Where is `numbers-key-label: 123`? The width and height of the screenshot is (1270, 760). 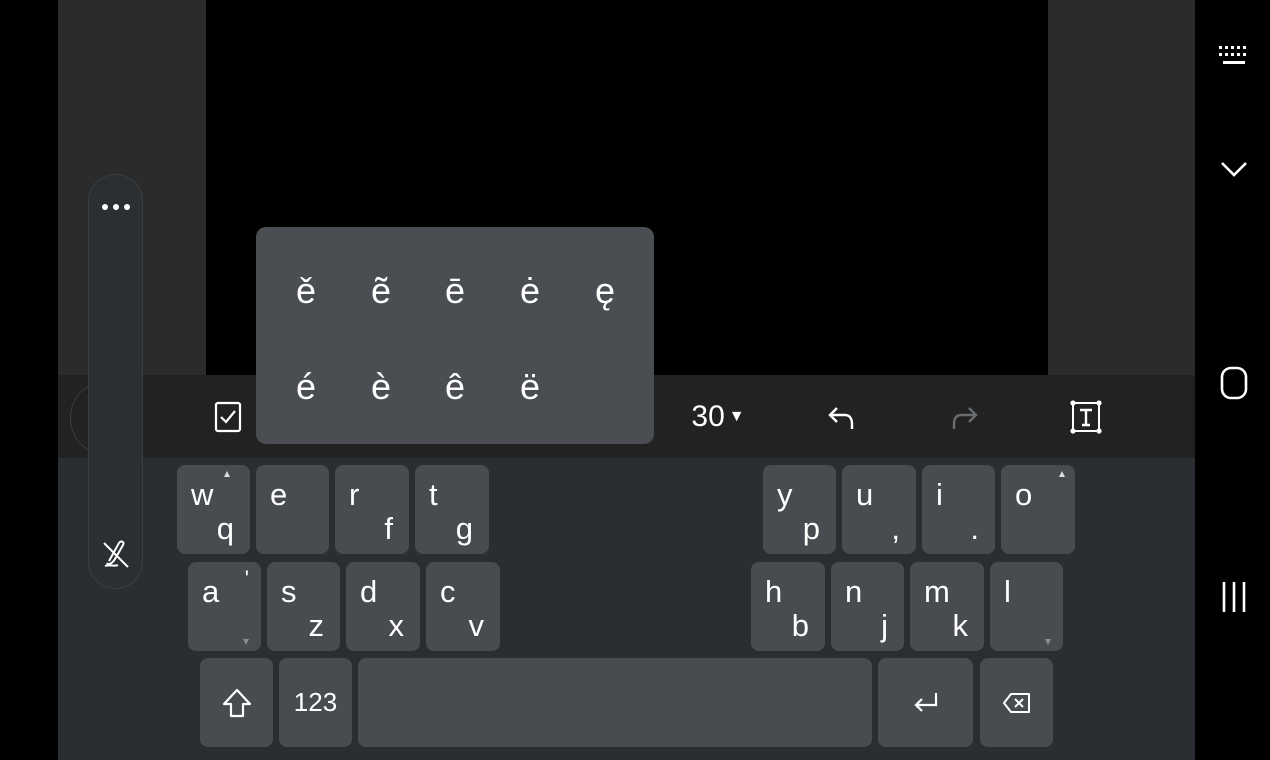 numbers-key-label: 123 is located at coordinates (315, 702).